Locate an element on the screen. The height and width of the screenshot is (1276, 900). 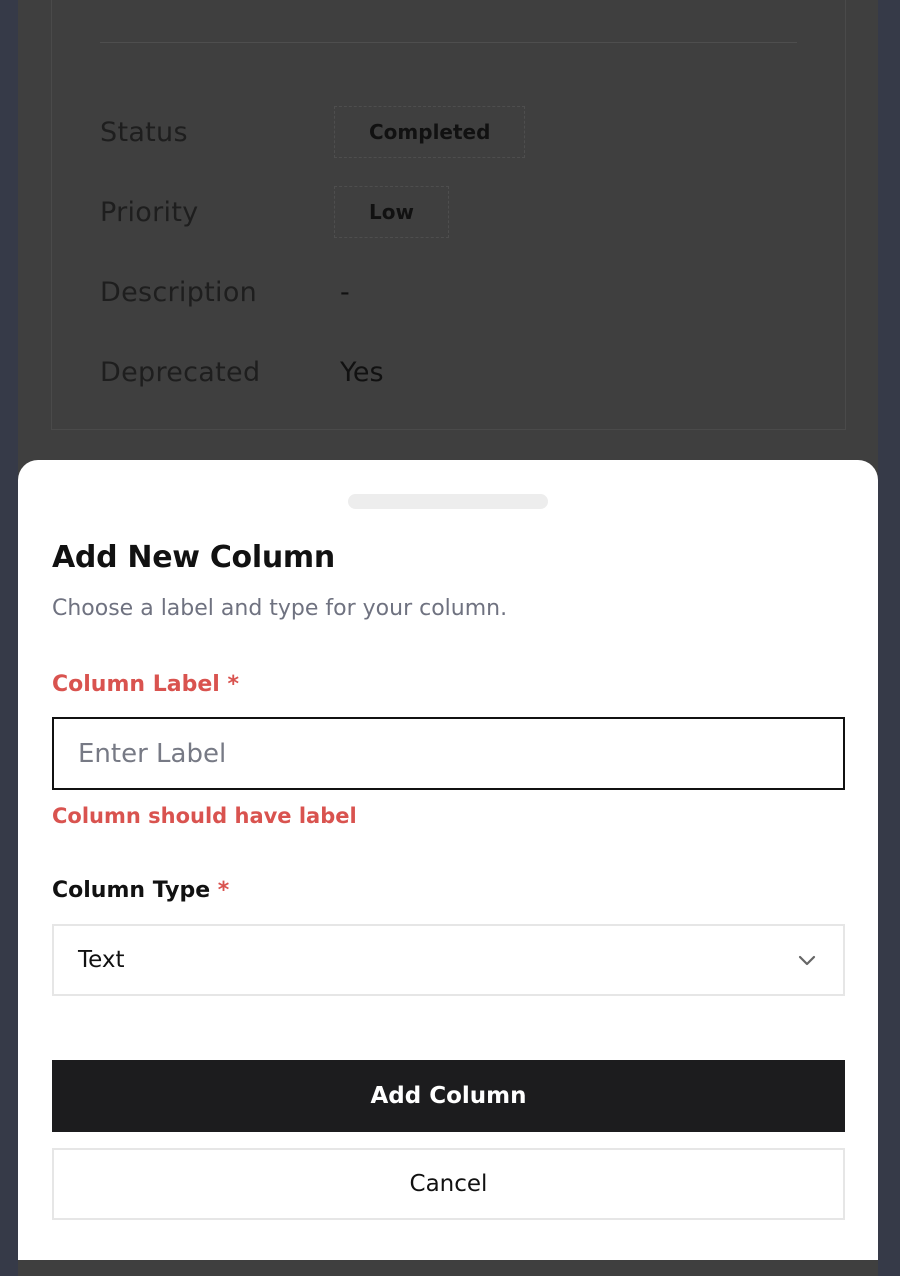
status-badge: Completed is located at coordinates (430, 132).